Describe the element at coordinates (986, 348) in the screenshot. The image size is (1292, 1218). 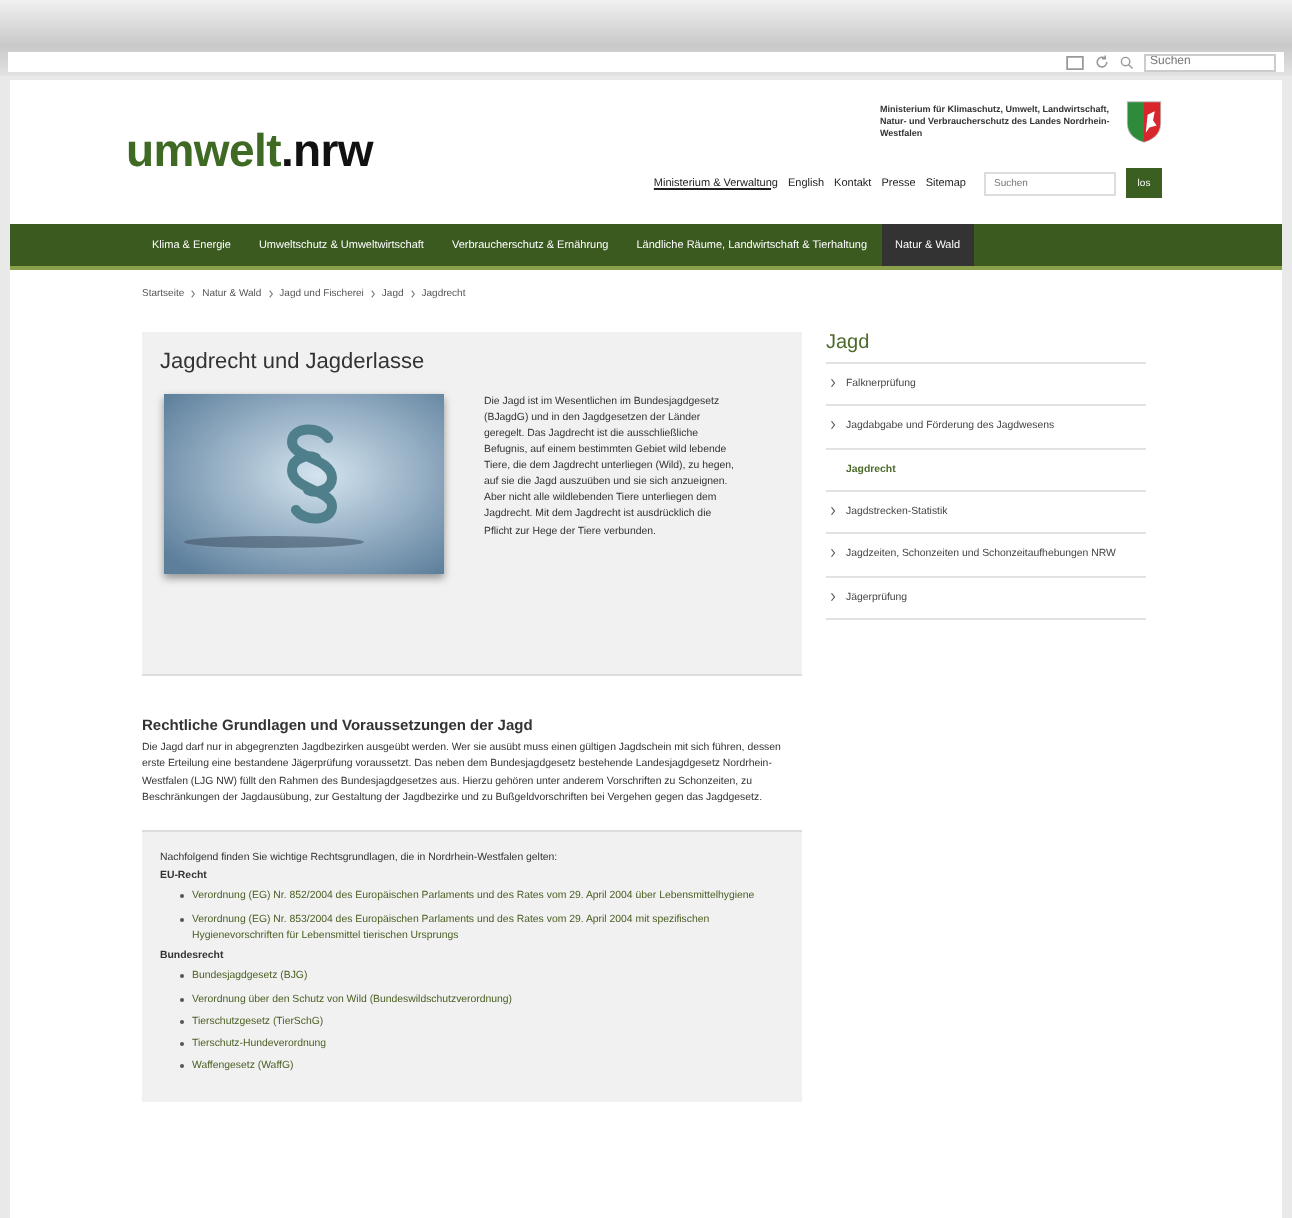
I see `sidebar-title: Jagd` at that location.